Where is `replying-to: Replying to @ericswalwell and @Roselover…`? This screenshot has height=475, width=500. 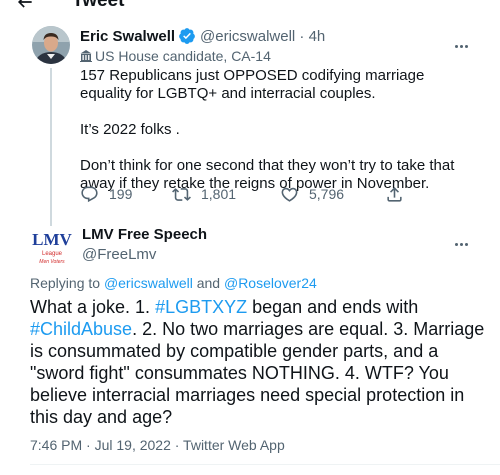
replying-to: Replying to @ericswalwell and @Roselover… is located at coordinates (173, 283).